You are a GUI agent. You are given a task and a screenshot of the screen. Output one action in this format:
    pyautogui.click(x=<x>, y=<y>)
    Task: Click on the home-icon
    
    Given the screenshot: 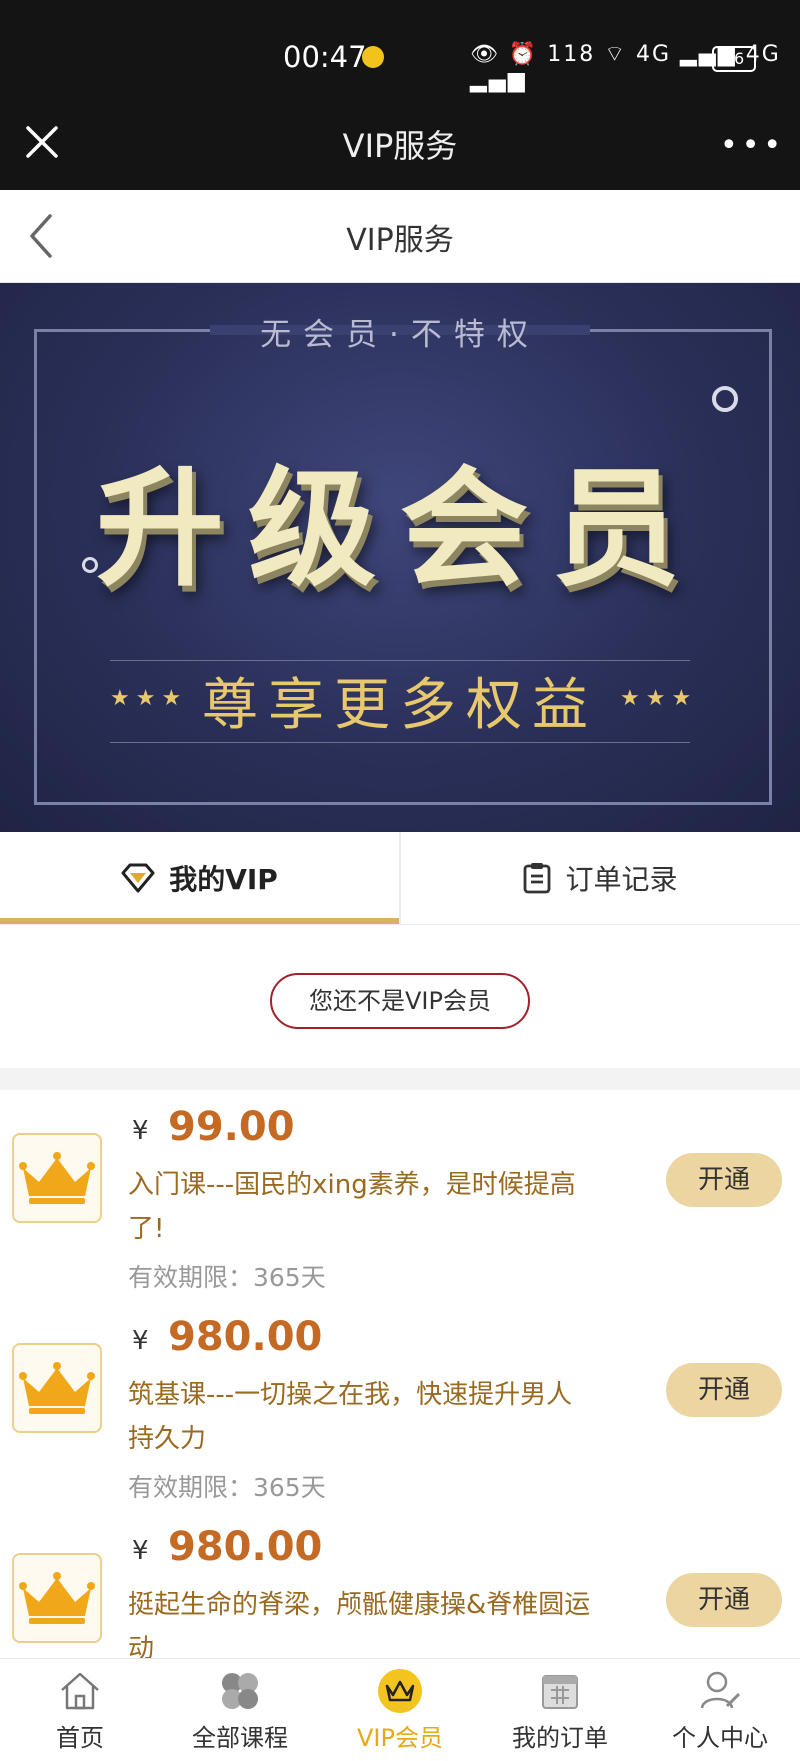 What is the action you would take?
    pyautogui.click(x=80, y=1691)
    